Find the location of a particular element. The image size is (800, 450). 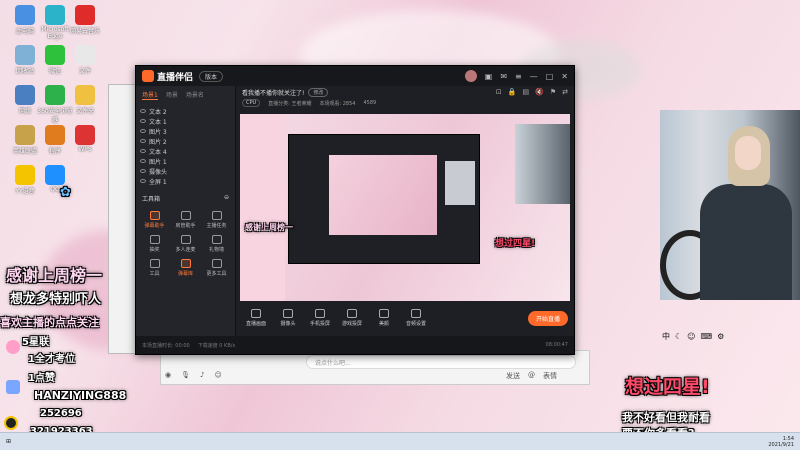

start-live-button: 开始直播 is located at coordinates (547, 318).